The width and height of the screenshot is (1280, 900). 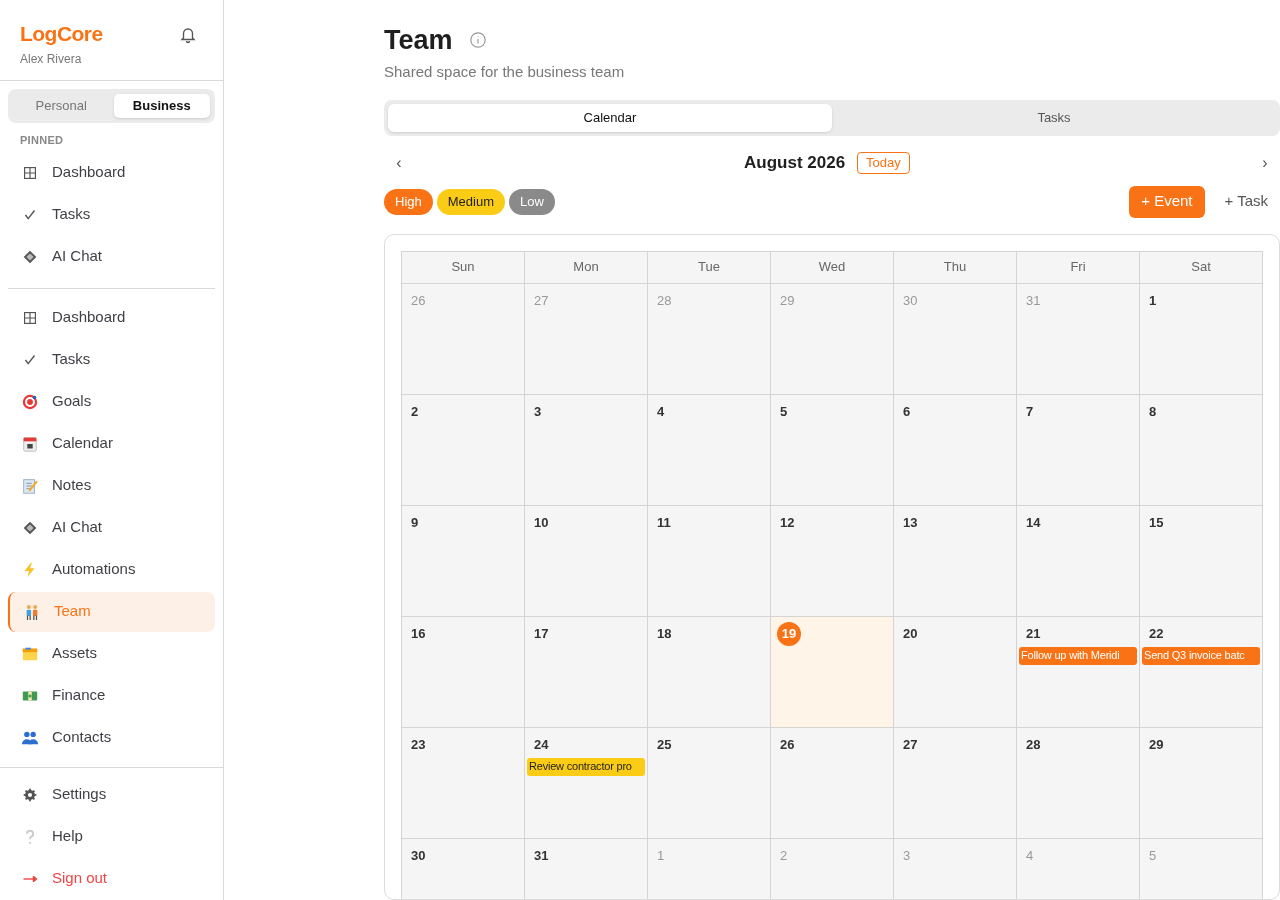 What do you see at coordinates (586, 267) in the screenshot?
I see `weekday-header: Mon` at bounding box center [586, 267].